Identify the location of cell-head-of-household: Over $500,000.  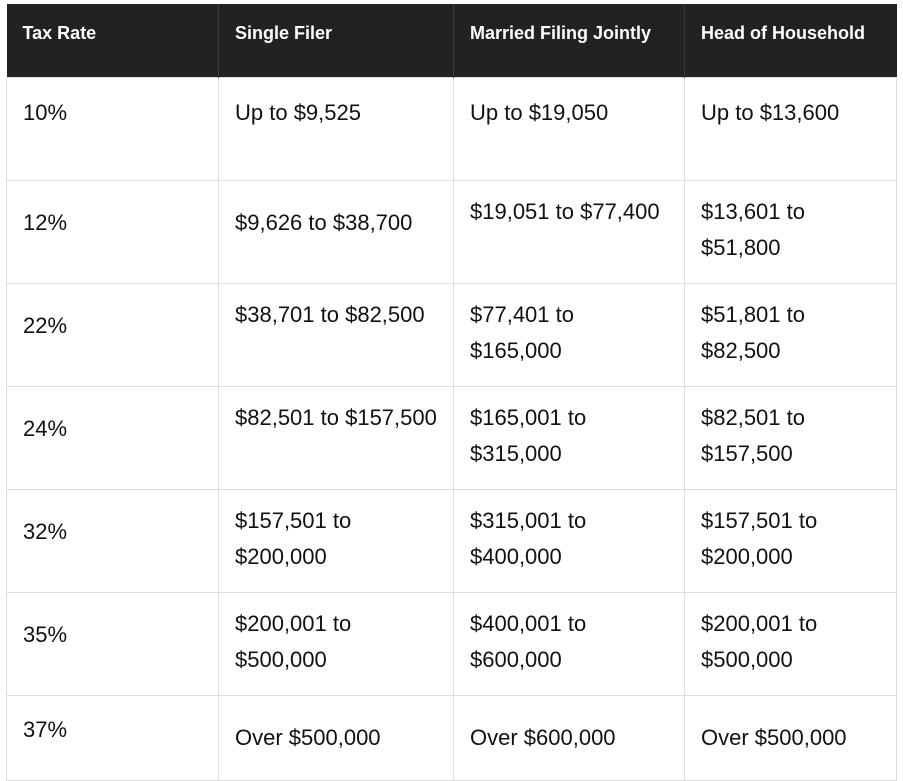
(790, 737).